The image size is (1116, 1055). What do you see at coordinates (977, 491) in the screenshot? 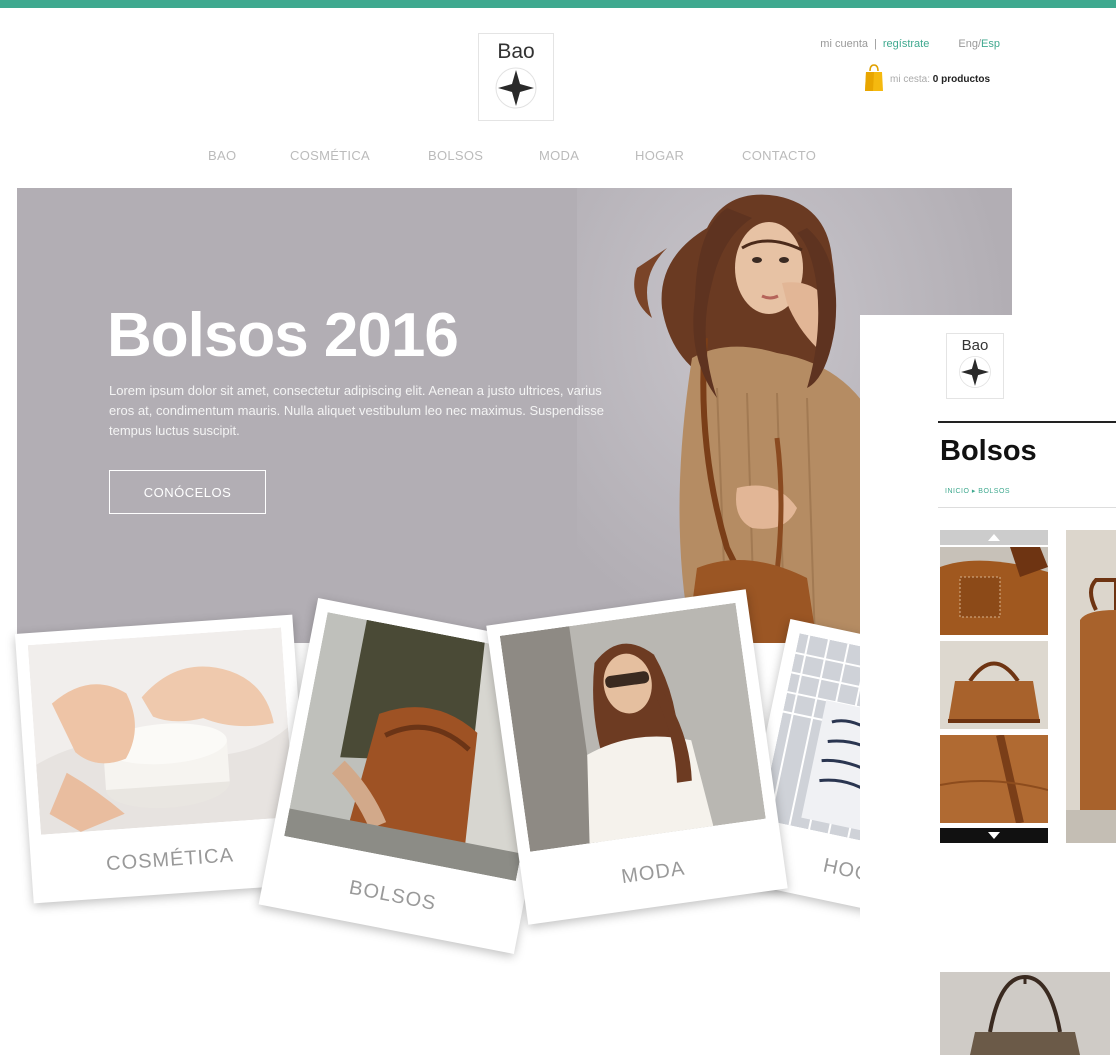
I see `breadcrumb: INICIO ▸ BOLSOS` at bounding box center [977, 491].